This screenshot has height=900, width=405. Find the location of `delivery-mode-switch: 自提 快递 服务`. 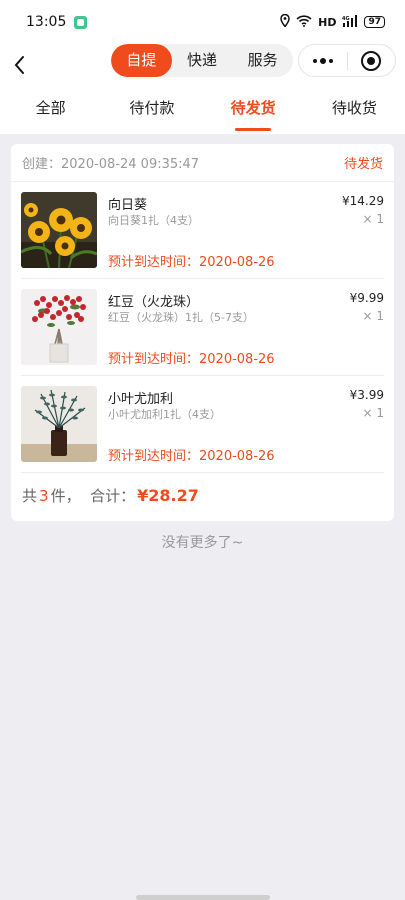

delivery-mode-switch: 自提 快递 服务 is located at coordinates (202, 60).